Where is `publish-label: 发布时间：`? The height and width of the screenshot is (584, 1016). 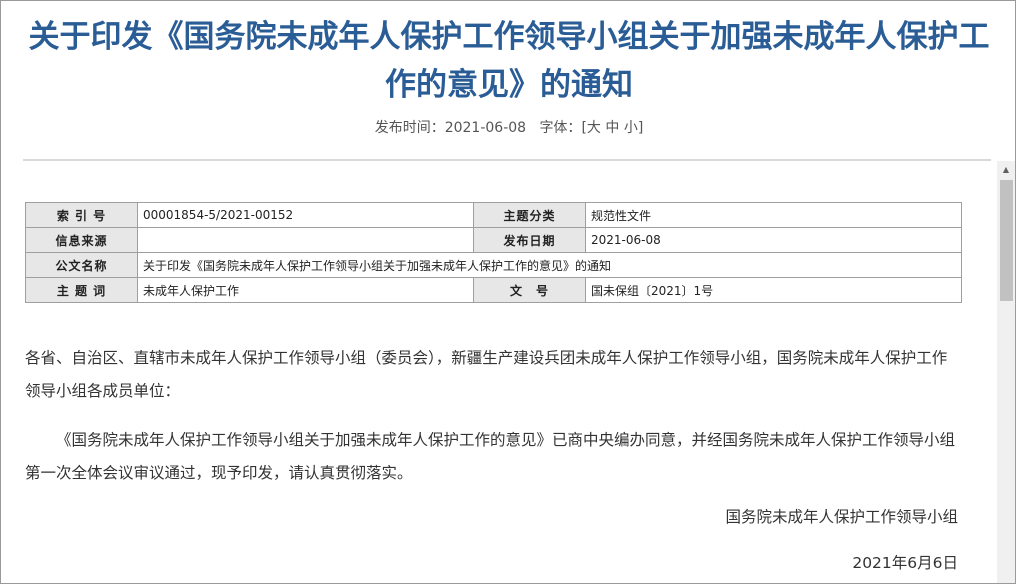
publish-label: 发布时间： is located at coordinates (409, 128).